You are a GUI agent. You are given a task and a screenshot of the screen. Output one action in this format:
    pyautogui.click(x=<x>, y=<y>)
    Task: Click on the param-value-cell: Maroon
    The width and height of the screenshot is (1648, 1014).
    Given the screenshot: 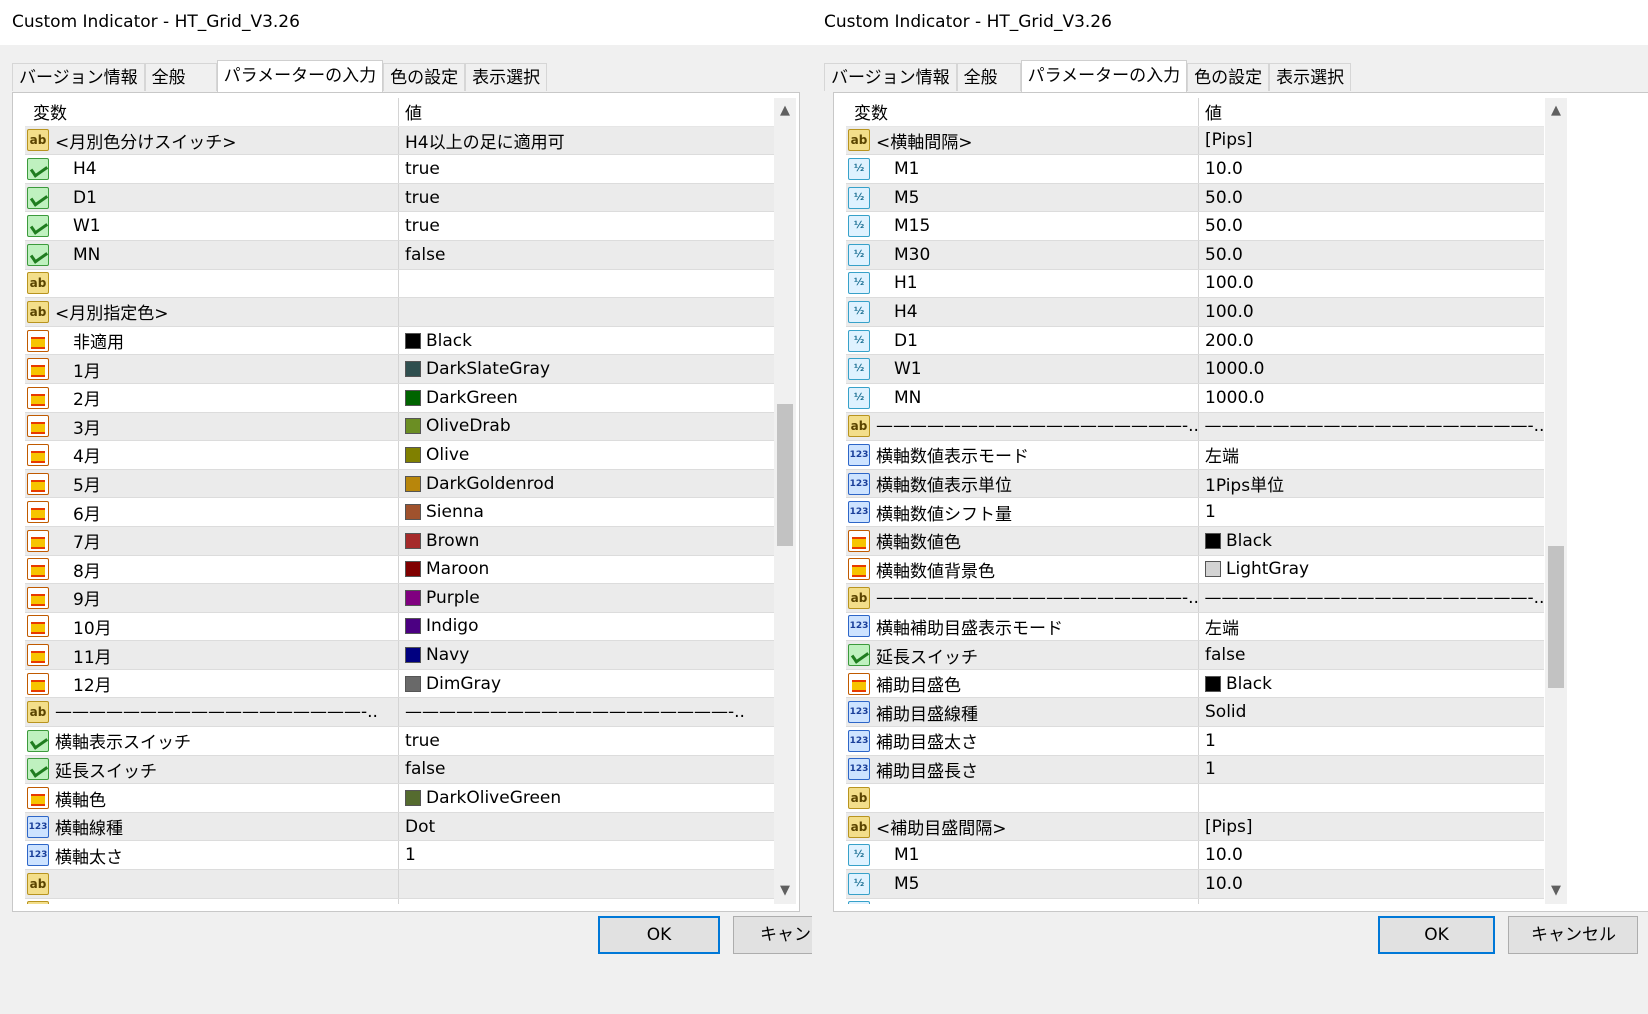 What is the action you would take?
    pyautogui.click(x=444, y=570)
    